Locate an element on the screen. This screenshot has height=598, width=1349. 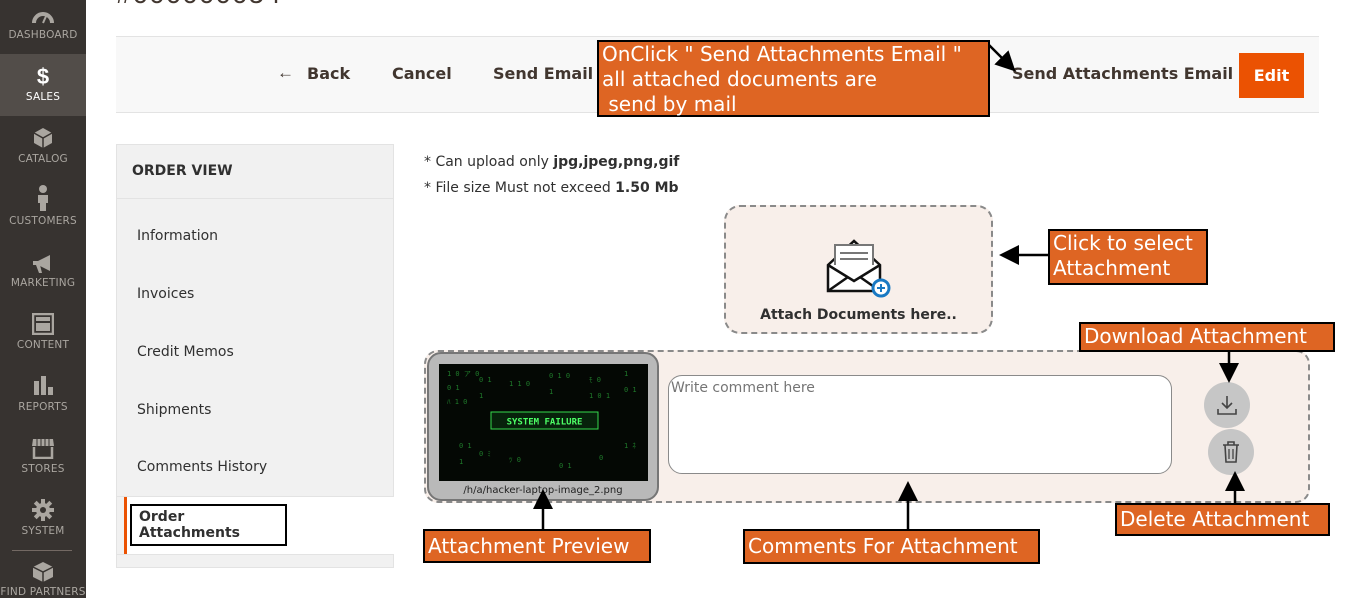
callout-click-to-select: Click to select Attachment is located at coordinates (1128, 257).